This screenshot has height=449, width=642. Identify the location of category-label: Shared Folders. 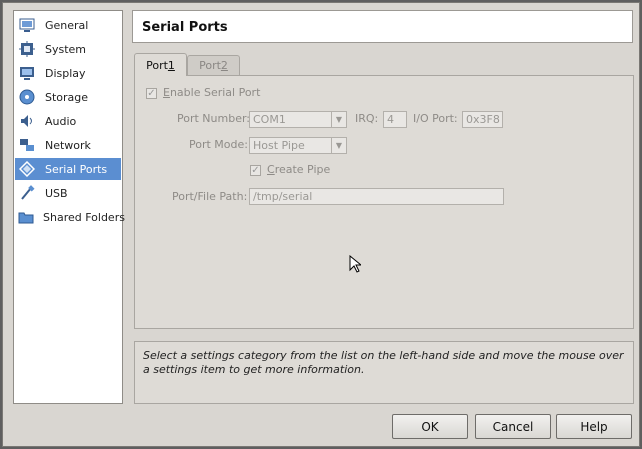
(84, 217).